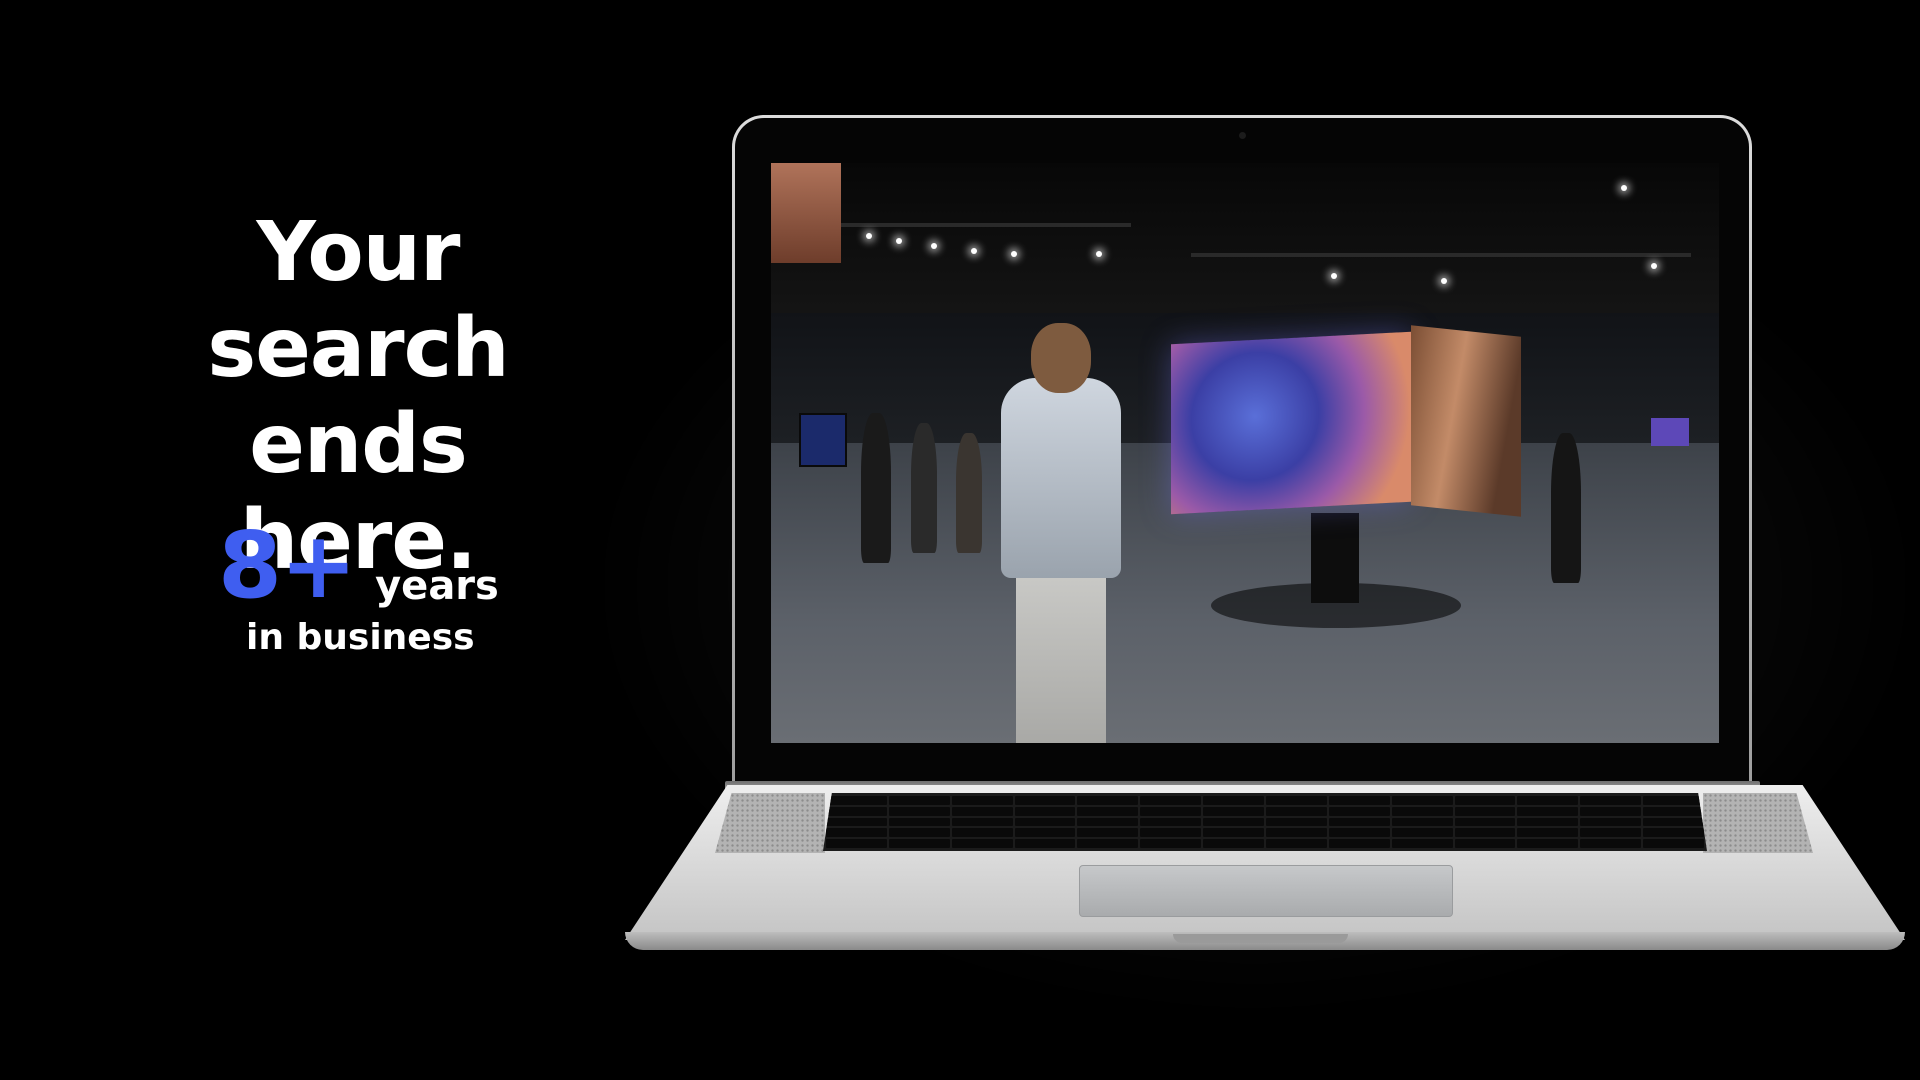 The height and width of the screenshot is (1080, 1920). What do you see at coordinates (1260, 938) in the screenshot?
I see `laptop-lid-notch` at bounding box center [1260, 938].